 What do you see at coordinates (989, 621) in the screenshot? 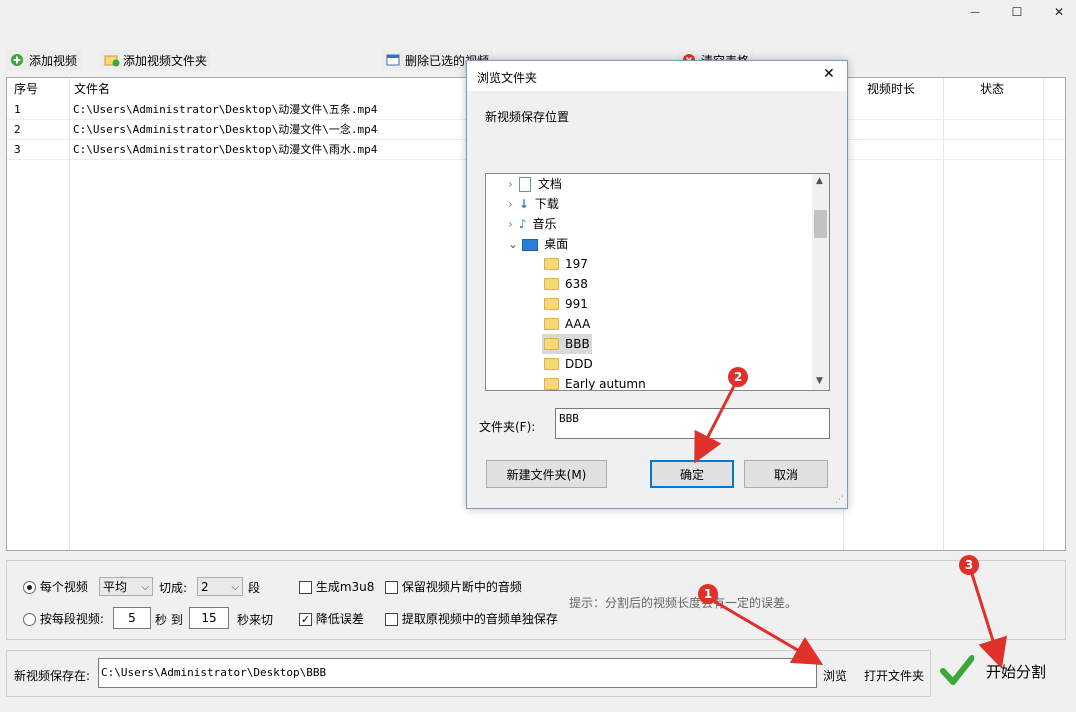
I see `arrow-to-start` at bounding box center [989, 621].